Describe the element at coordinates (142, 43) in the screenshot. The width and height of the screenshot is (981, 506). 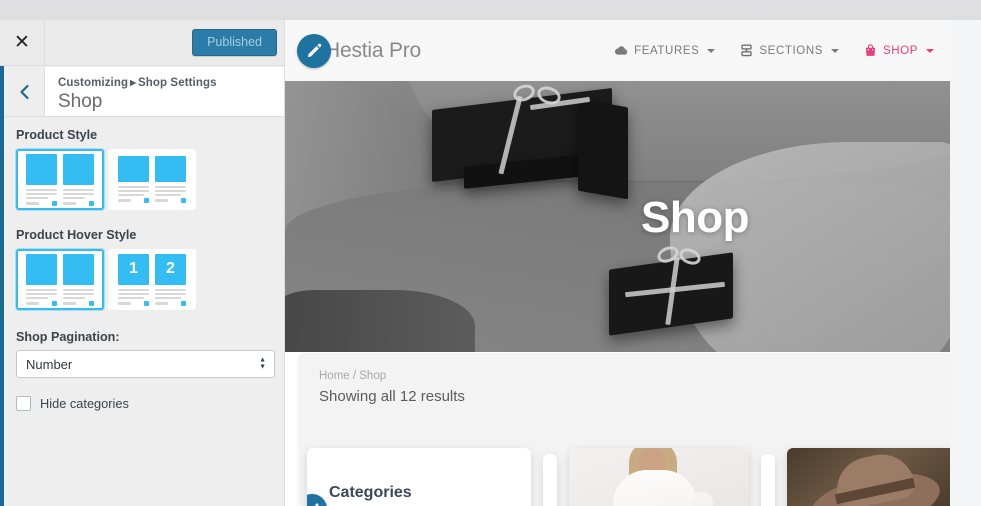
I see `customizer-header: ✕ Published` at that location.